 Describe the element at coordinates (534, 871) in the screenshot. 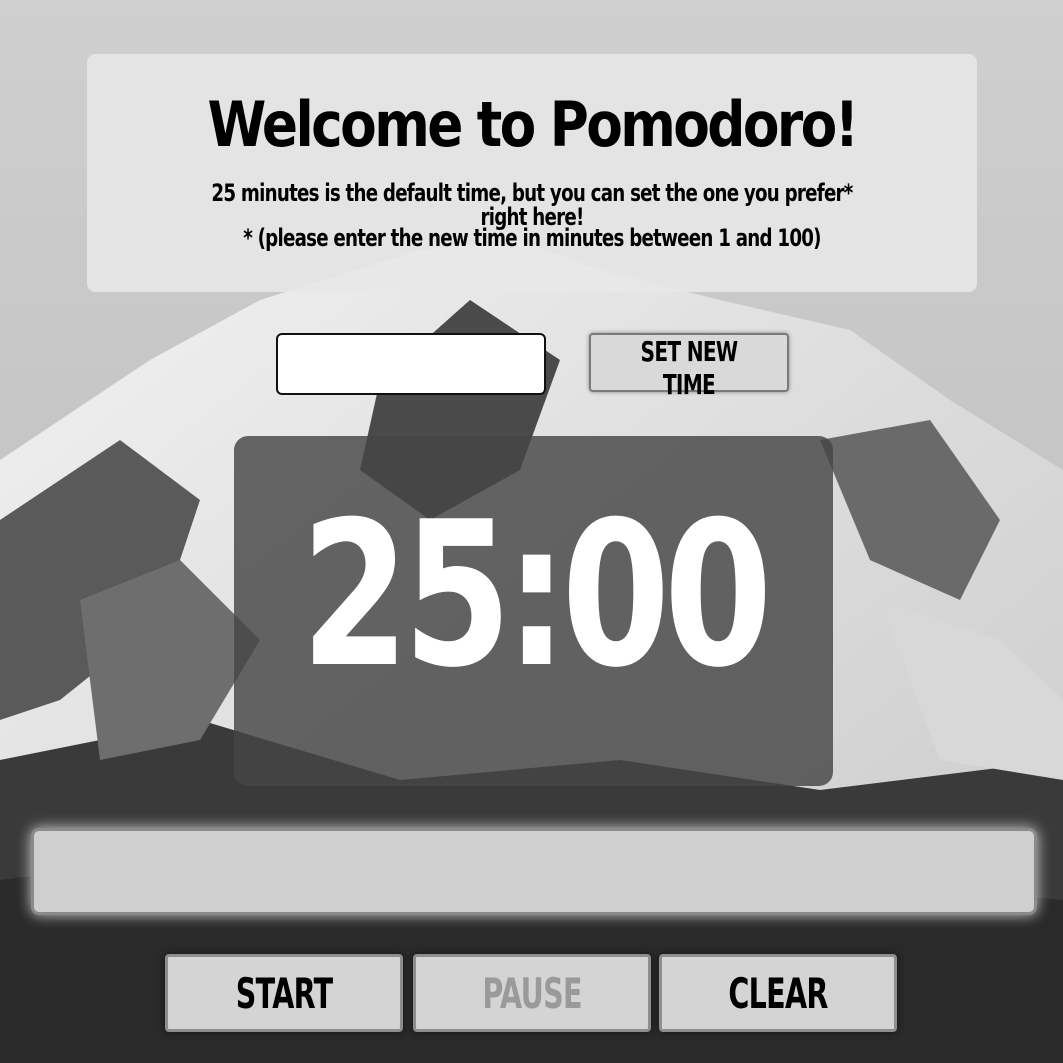

I see `progress-bar` at that location.